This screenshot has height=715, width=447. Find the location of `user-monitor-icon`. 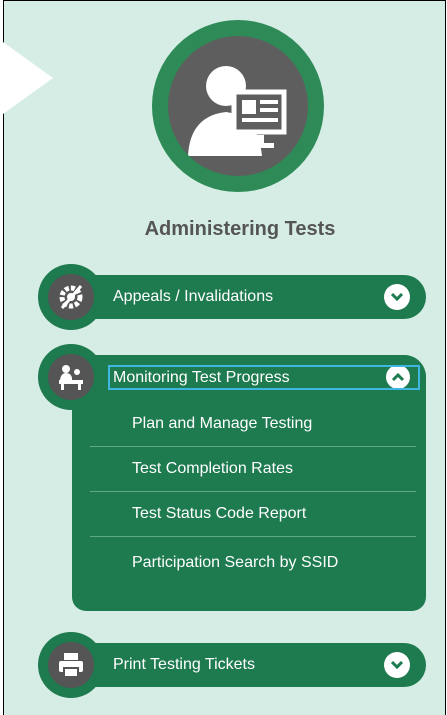

user-monitor-icon is located at coordinates (238, 106).